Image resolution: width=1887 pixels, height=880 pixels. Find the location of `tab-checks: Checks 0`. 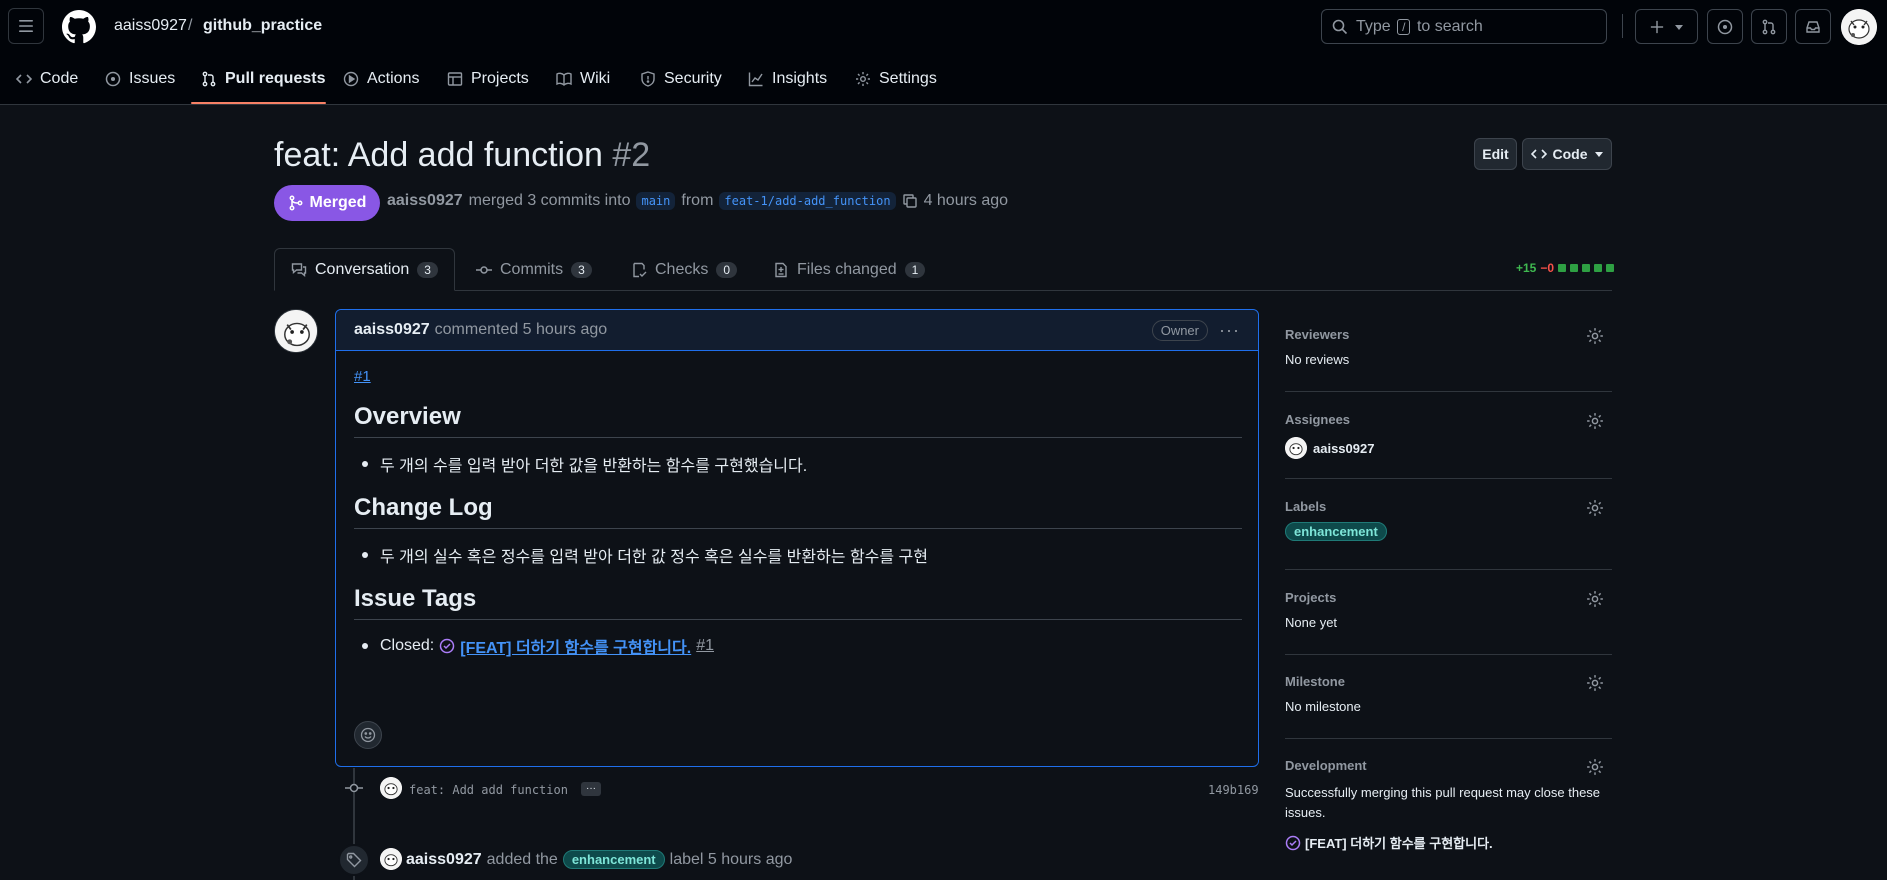

tab-checks: Checks 0 is located at coordinates (684, 269).